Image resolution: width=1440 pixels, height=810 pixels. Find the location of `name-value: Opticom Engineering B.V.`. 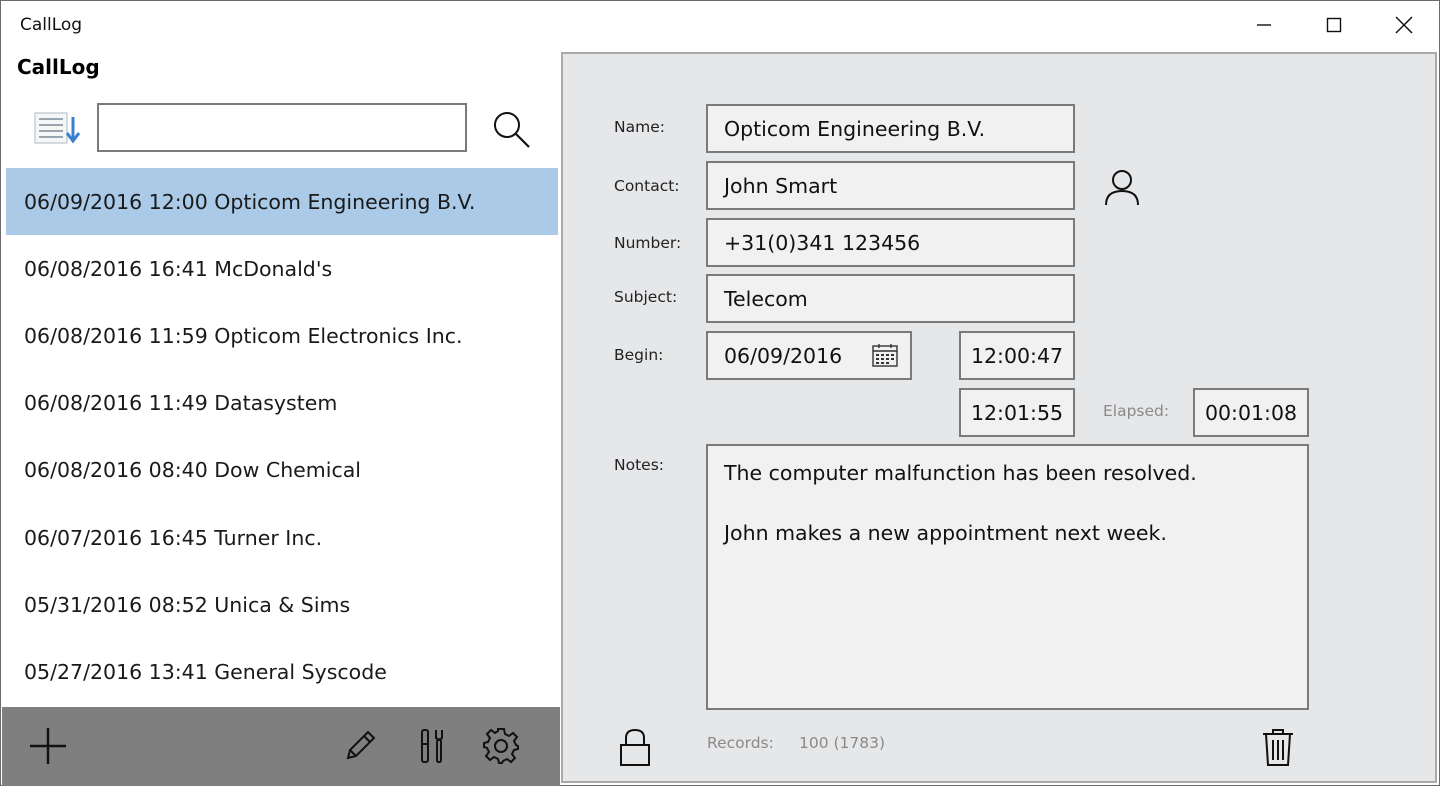

name-value: Opticom Engineering B.V. is located at coordinates (855, 128).